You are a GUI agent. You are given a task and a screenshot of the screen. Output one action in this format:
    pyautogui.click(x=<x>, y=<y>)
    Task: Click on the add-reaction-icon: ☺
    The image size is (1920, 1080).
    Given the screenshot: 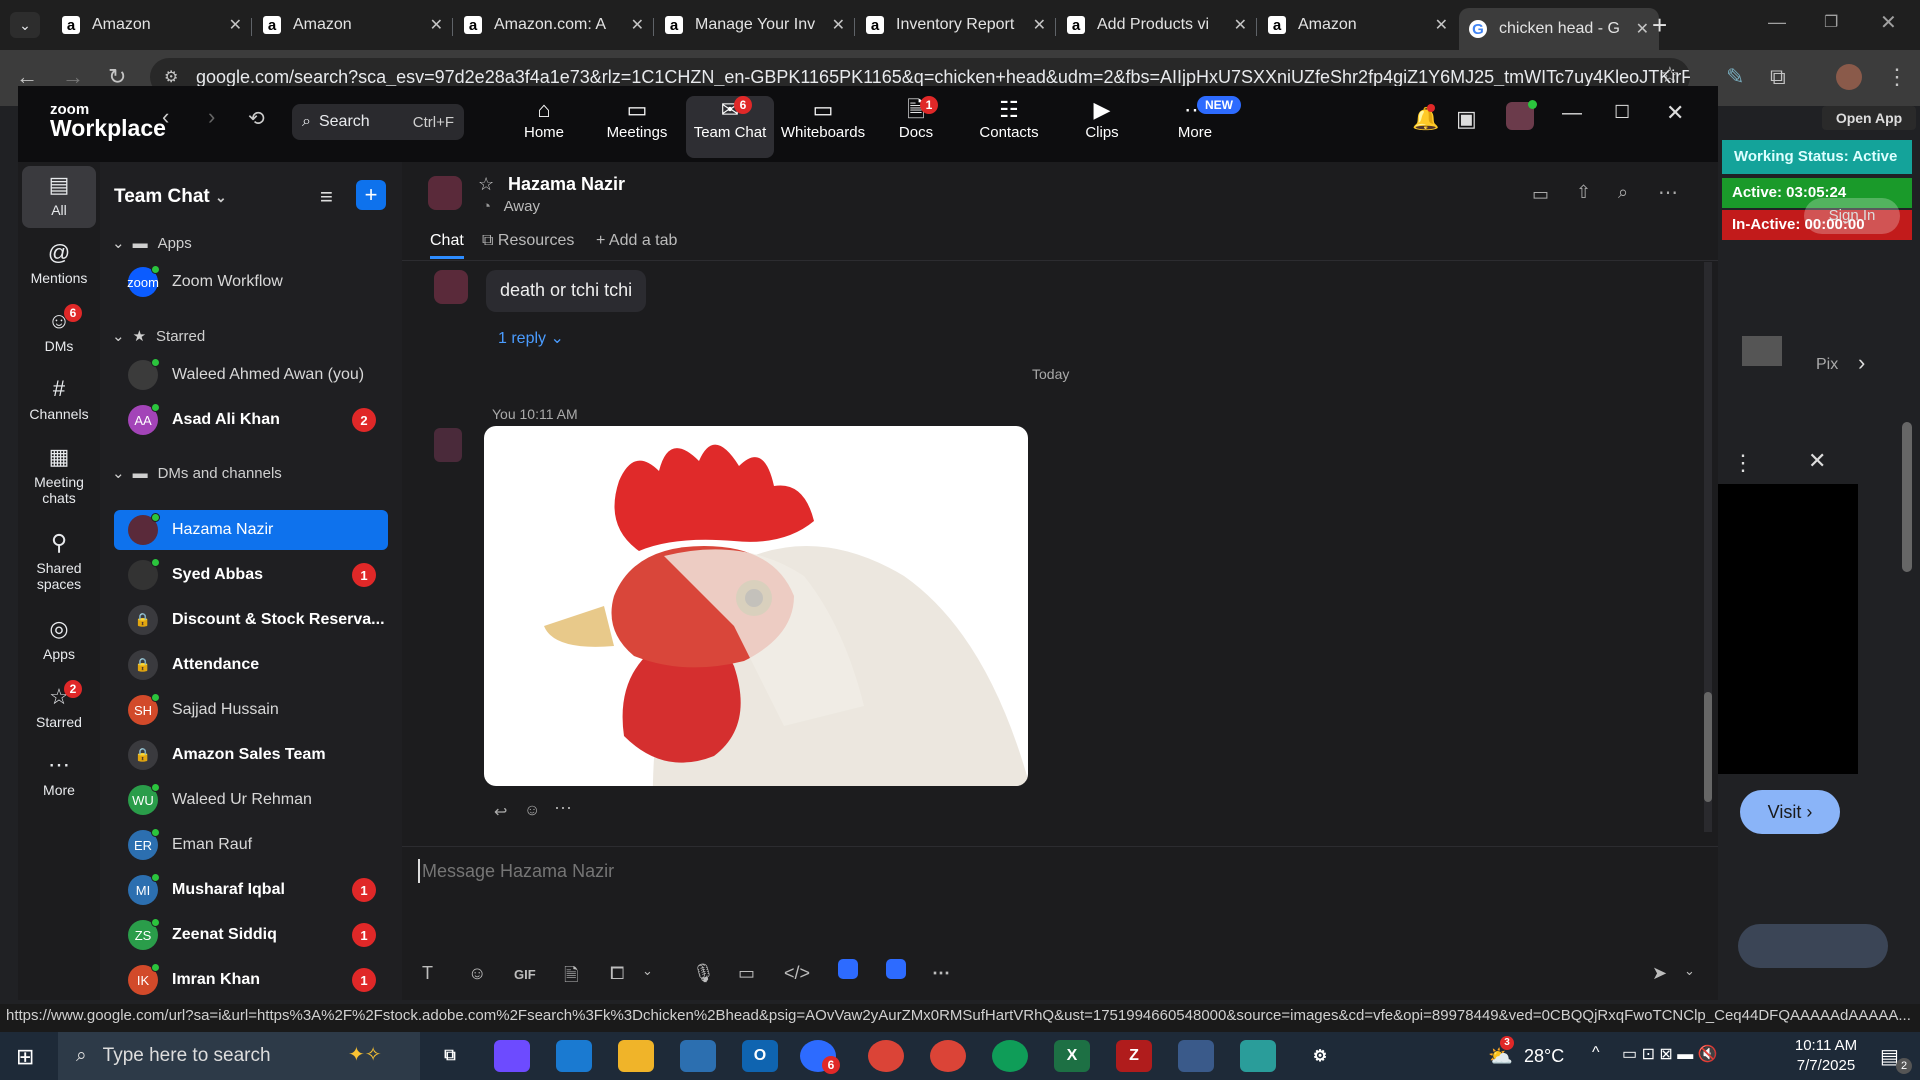 What is the action you would take?
    pyautogui.click(x=532, y=811)
    